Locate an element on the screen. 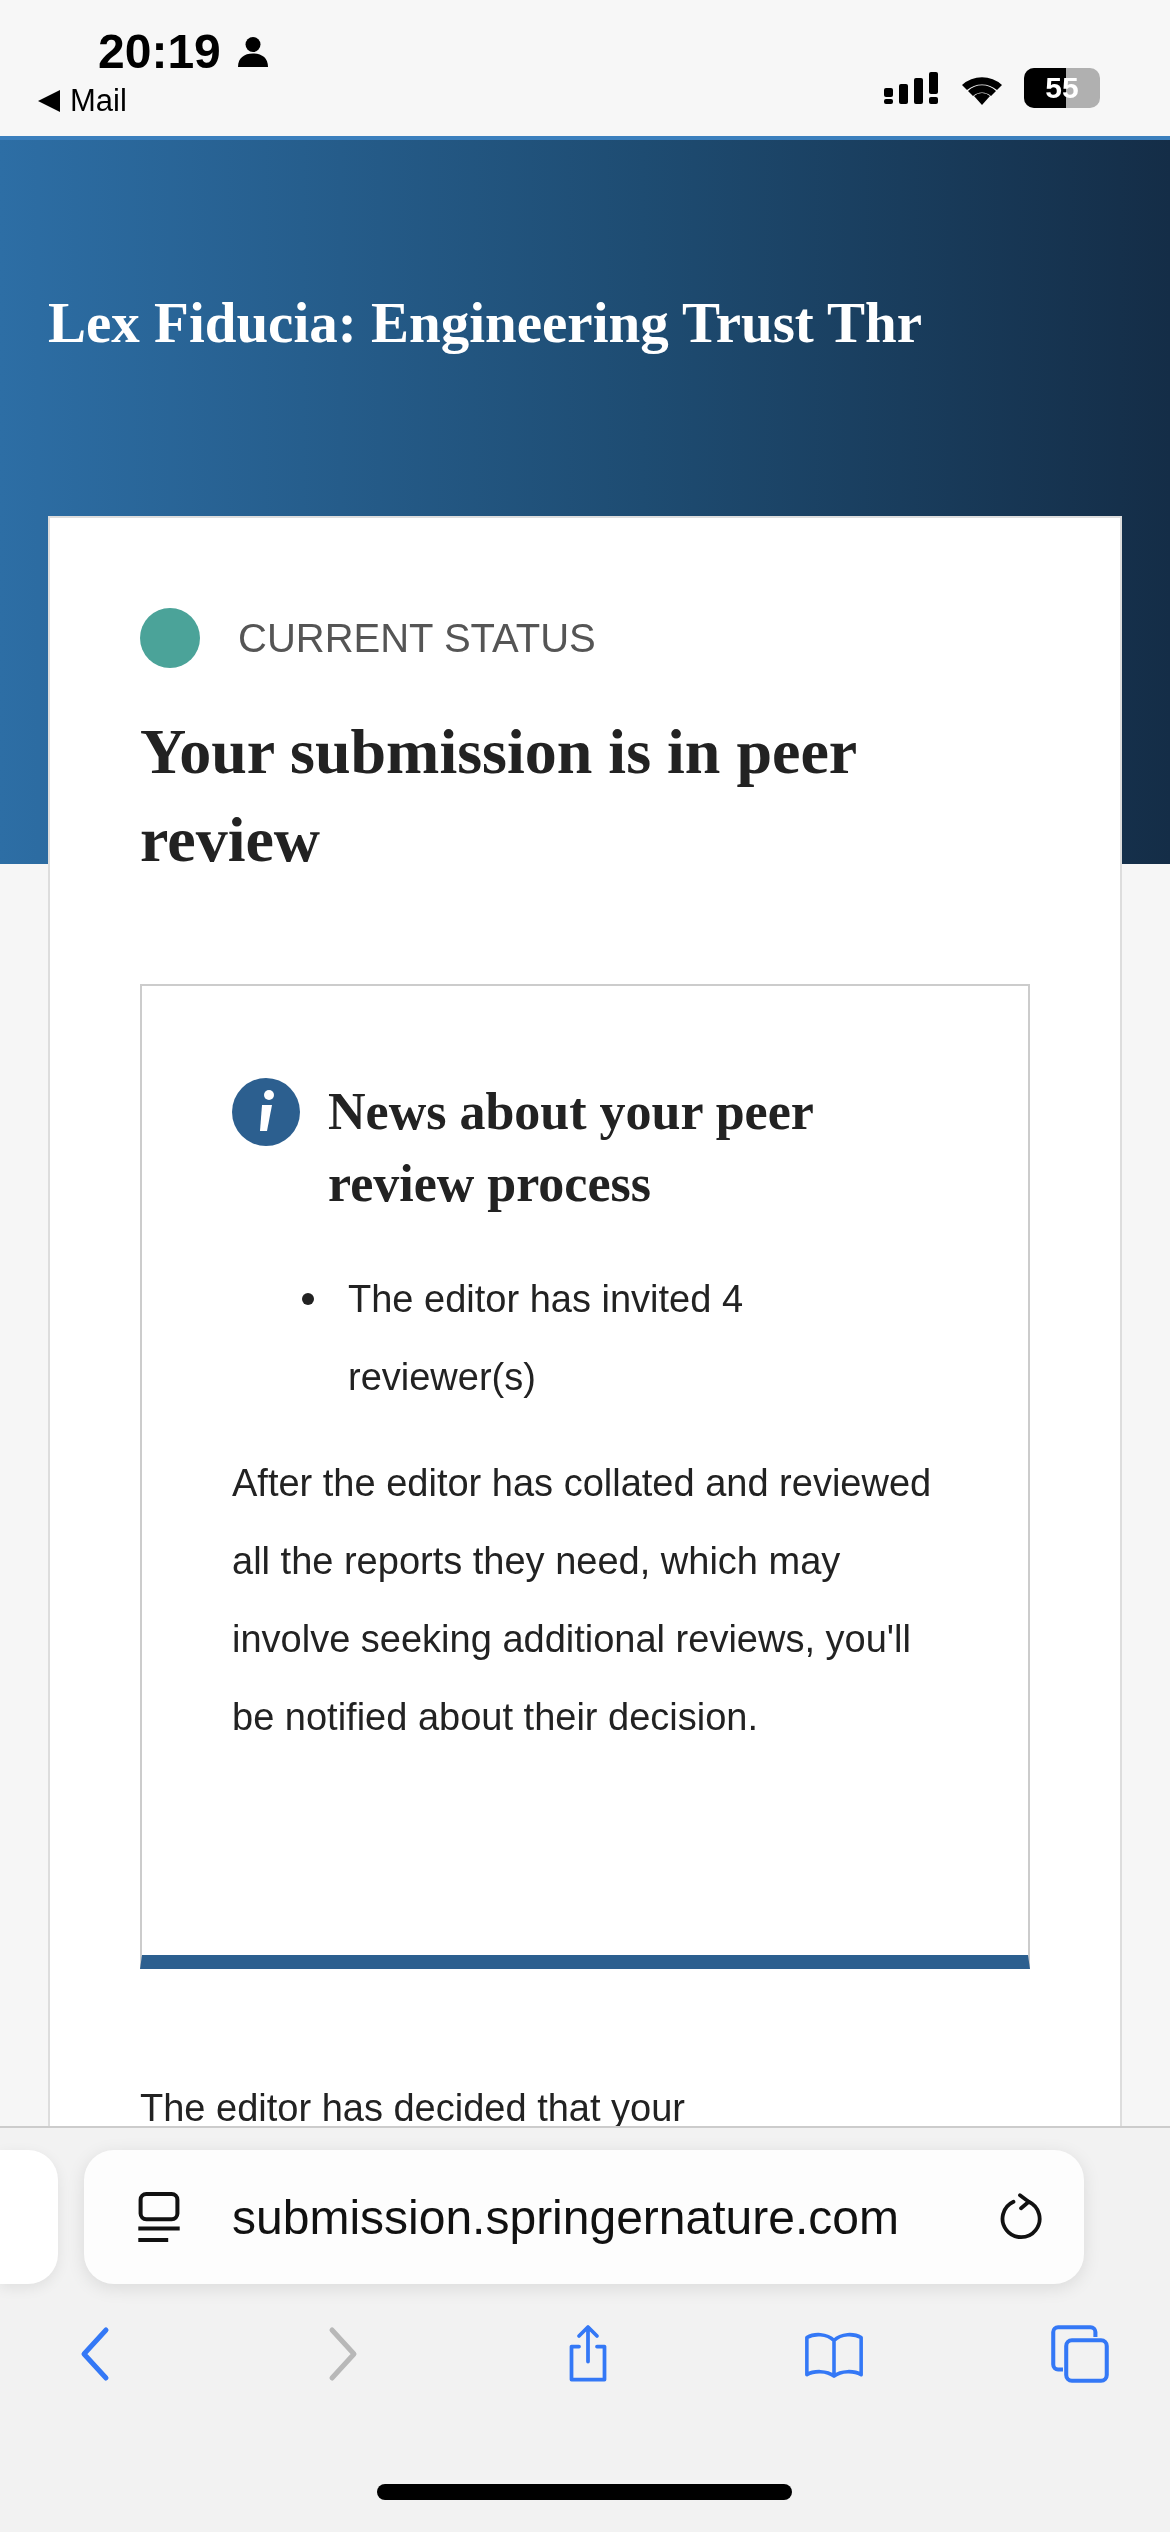  bullet-dot is located at coordinates (308, 1299).